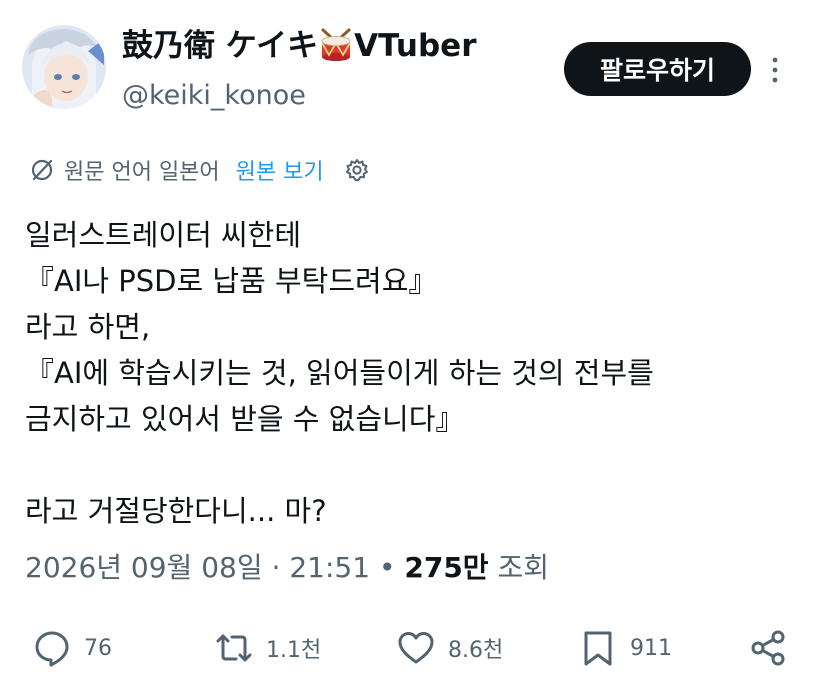 The image size is (816, 699). Describe the element at coordinates (144, 567) in the screenshot. I see `tweet-date: 2026년 09월 08일` at that location.